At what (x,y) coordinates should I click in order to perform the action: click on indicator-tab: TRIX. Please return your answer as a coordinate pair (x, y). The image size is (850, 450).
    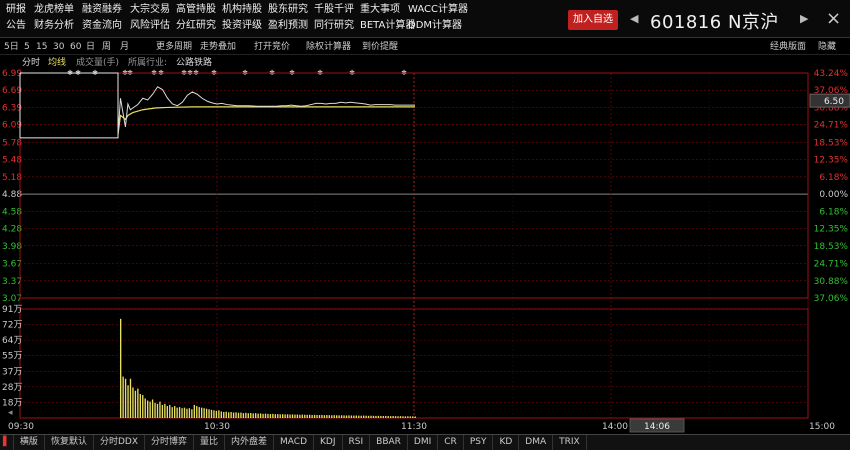
    Looking at the image, I should click on (570, 442).